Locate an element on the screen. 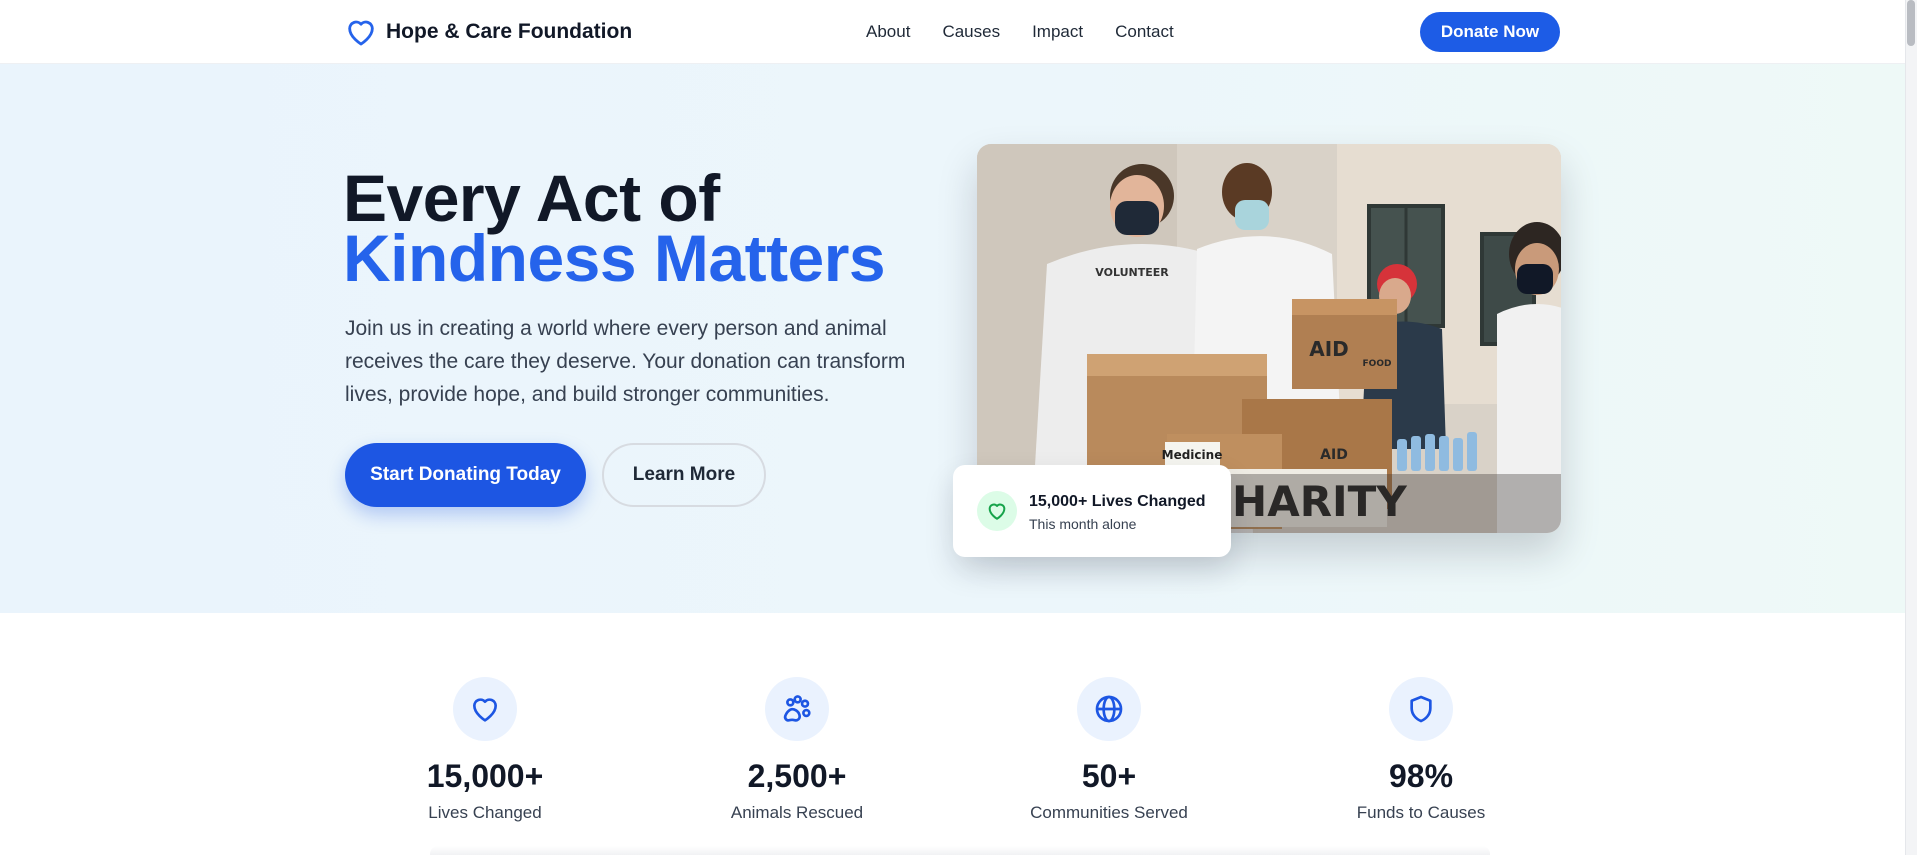 Image resolution: width=1917 pixels, height=855 pixels. start-donating-button: Start Donating Today is located at coordinates (465, 475).